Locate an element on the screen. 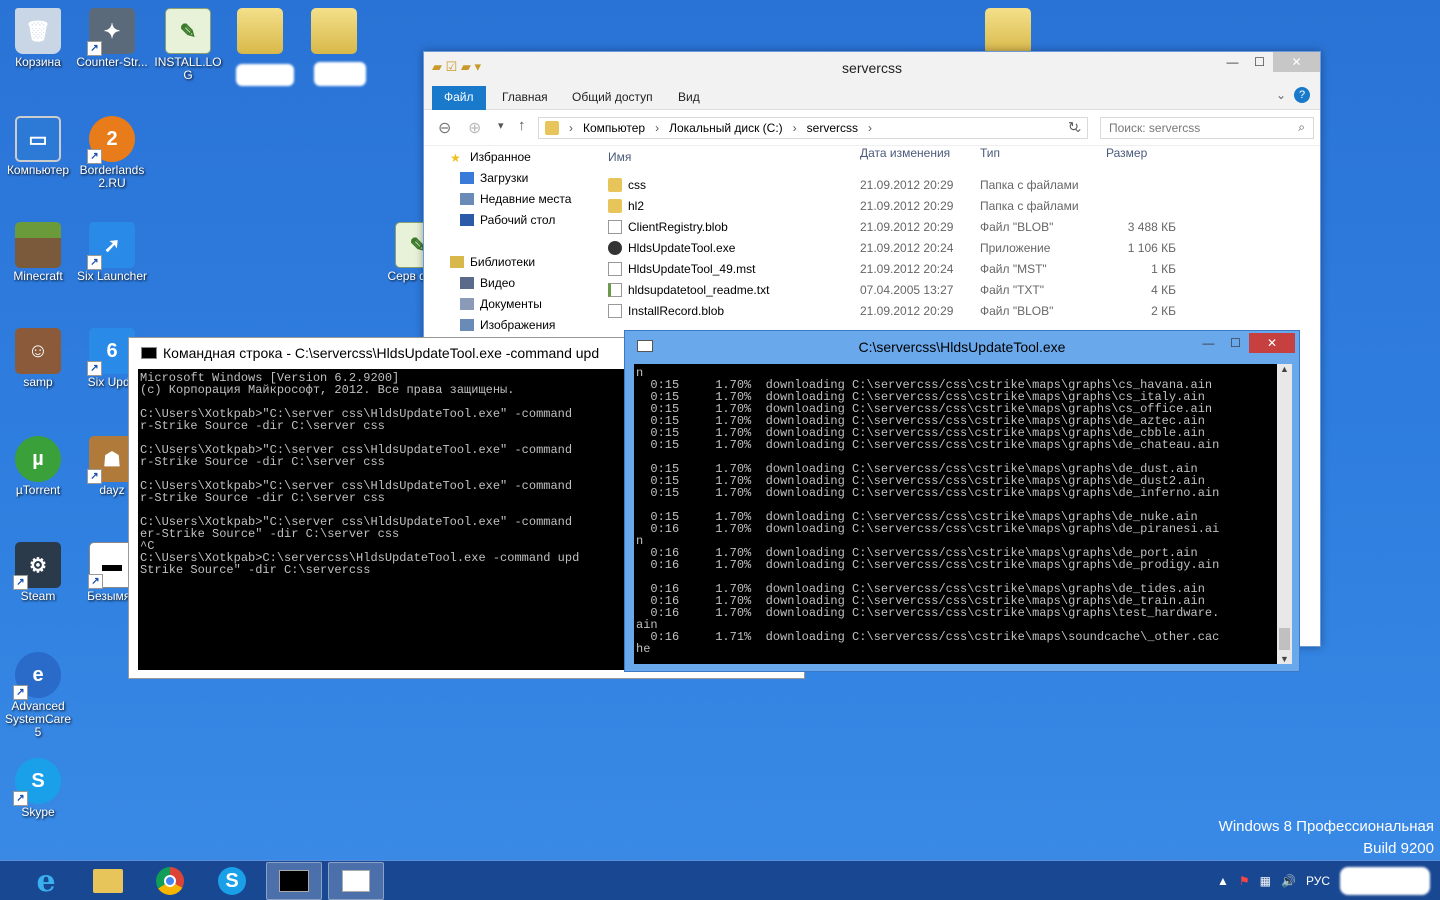  star-icon: ★ is located at coordinates (455, 157).